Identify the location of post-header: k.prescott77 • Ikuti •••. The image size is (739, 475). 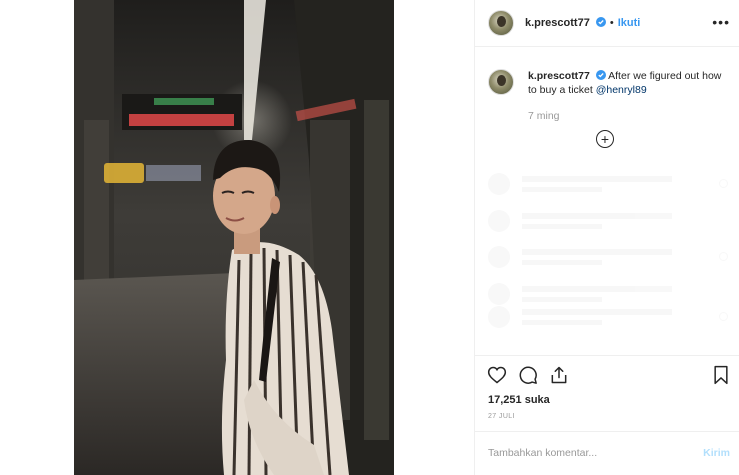
(607, 23).